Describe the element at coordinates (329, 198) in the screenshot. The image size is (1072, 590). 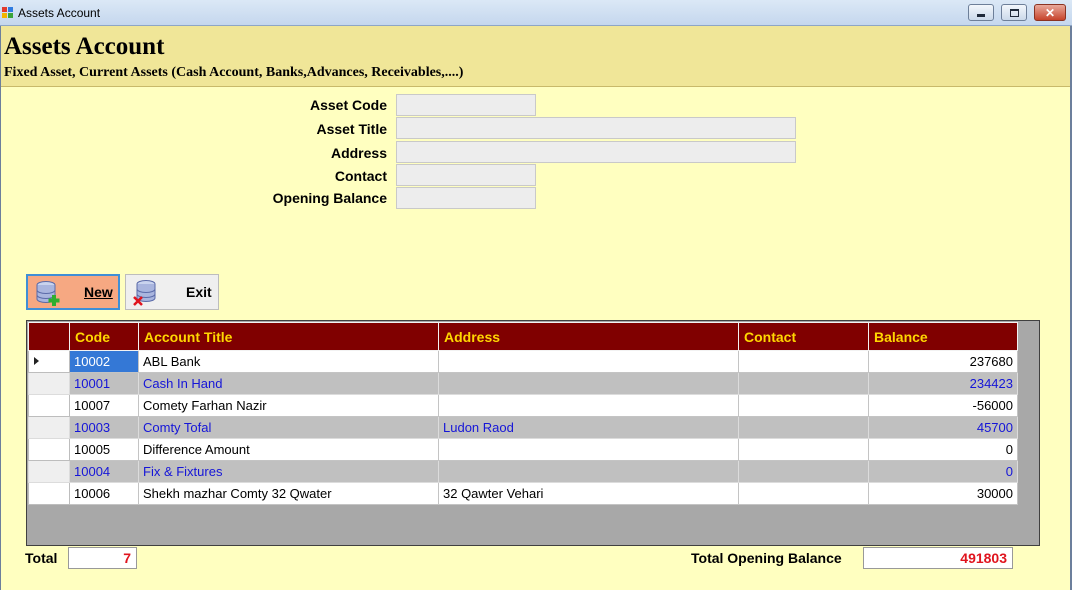
I see `opening-balance-label: Opening Balance` at that location.